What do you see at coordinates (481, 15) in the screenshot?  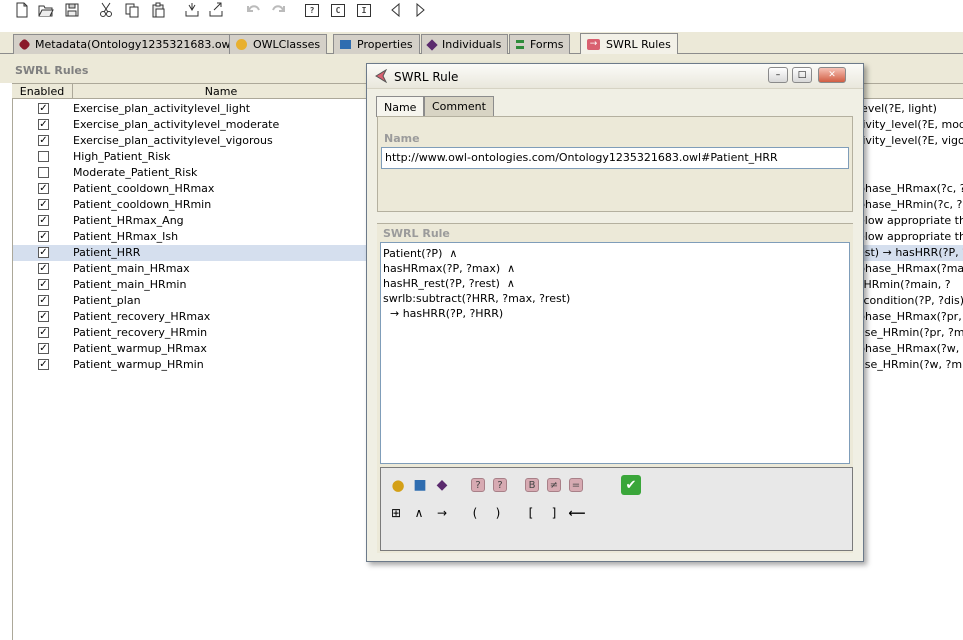 I see `main-toolbar: ? C I` at bounding box center [481, 15].